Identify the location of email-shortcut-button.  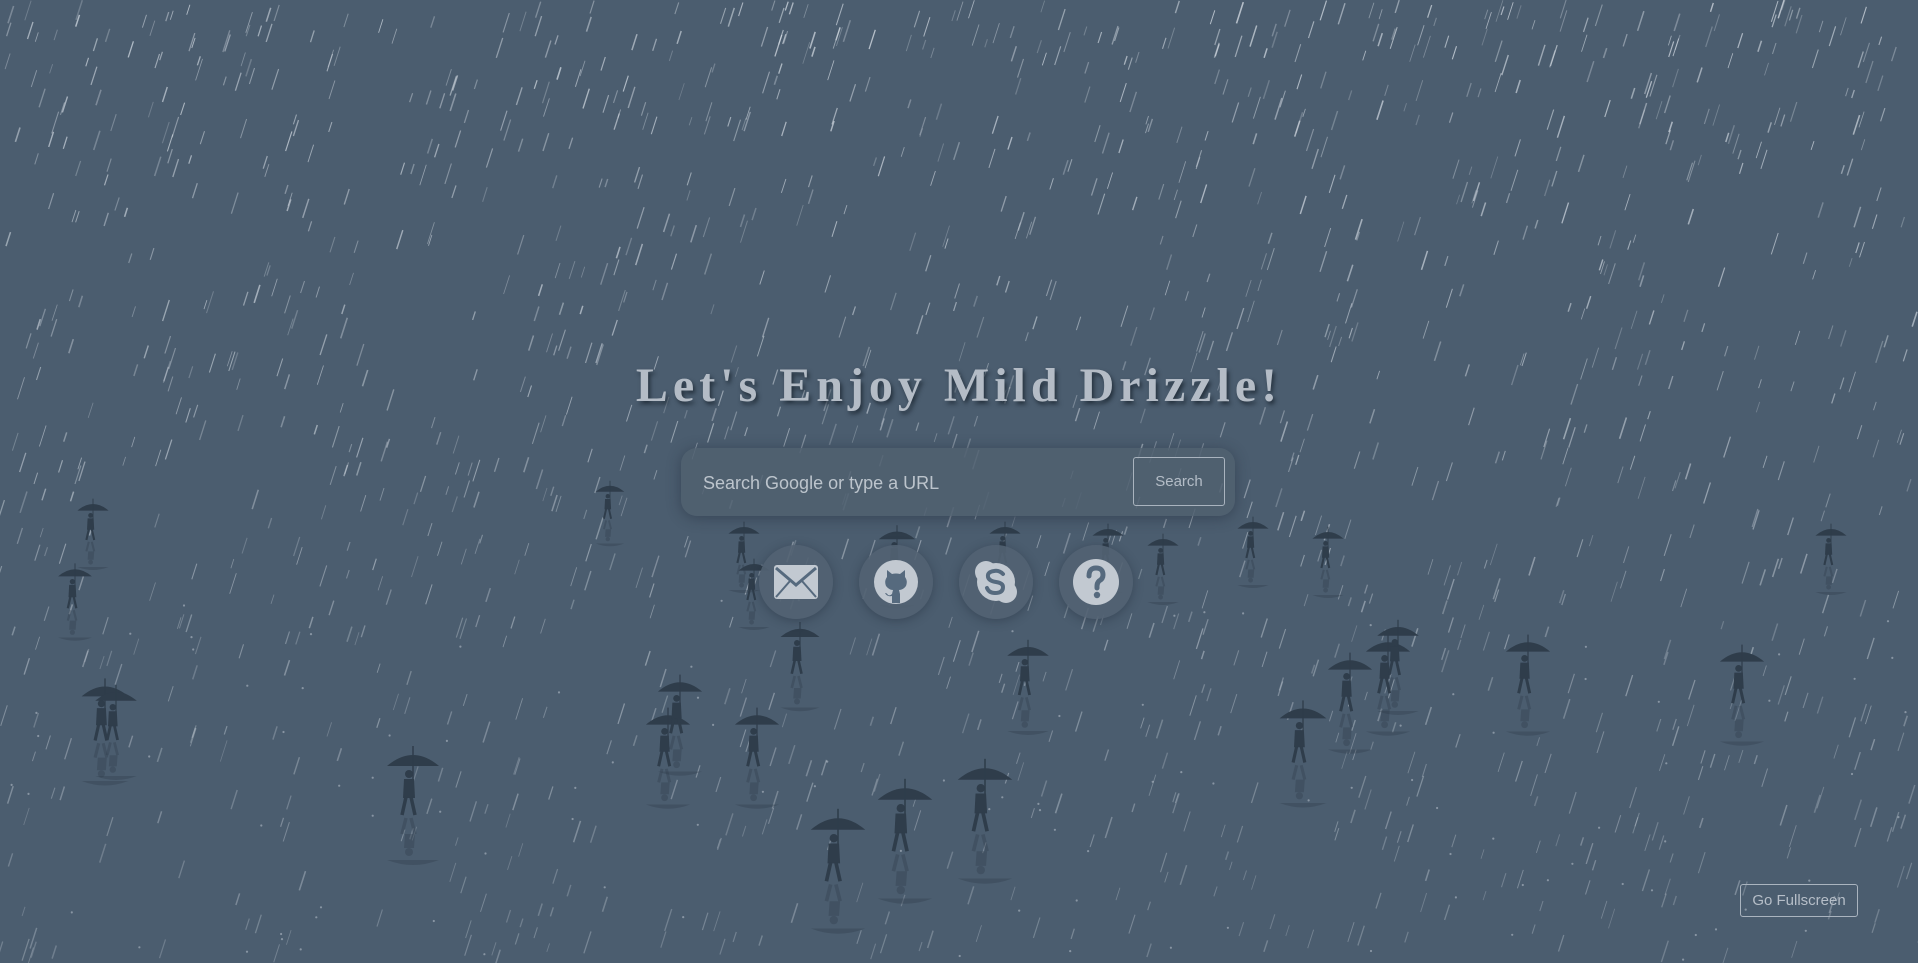
(796, 582).